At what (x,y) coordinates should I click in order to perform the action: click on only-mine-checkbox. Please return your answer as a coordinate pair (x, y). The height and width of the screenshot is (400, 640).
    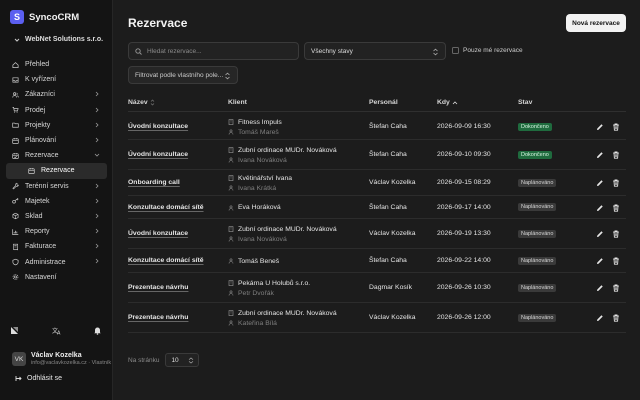
    Looking at the image, I should click on (455, 50).